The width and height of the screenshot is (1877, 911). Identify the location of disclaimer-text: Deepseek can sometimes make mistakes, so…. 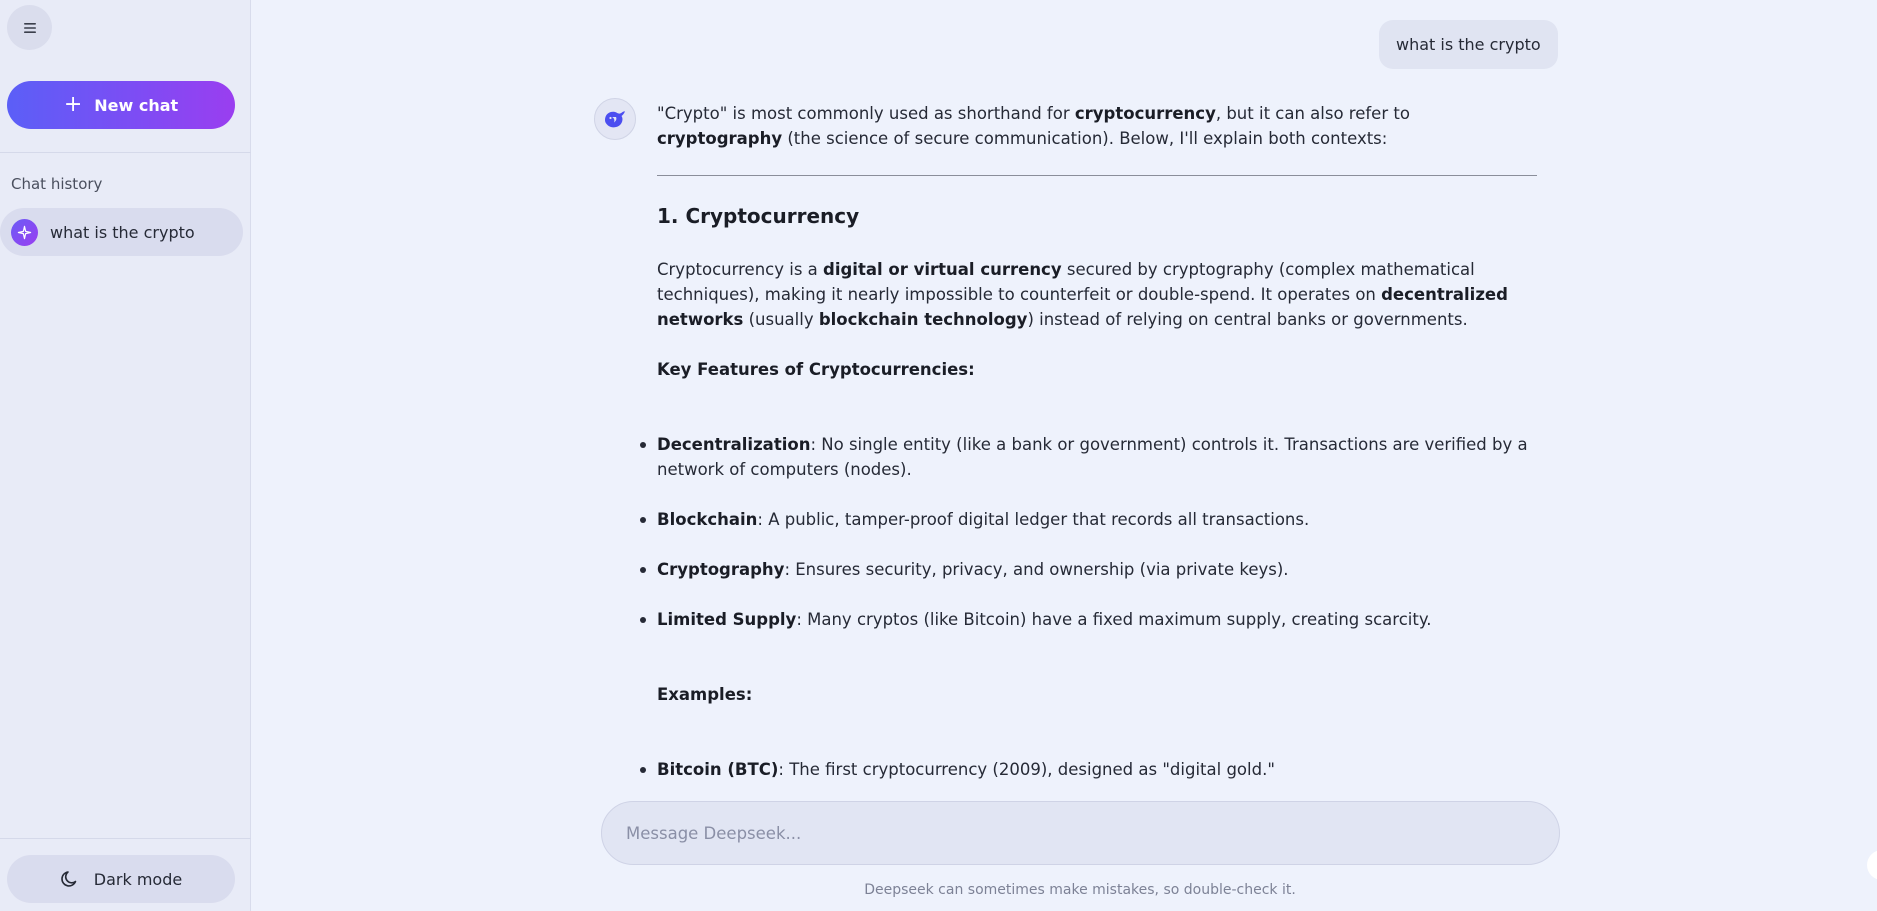
(1080, 890).